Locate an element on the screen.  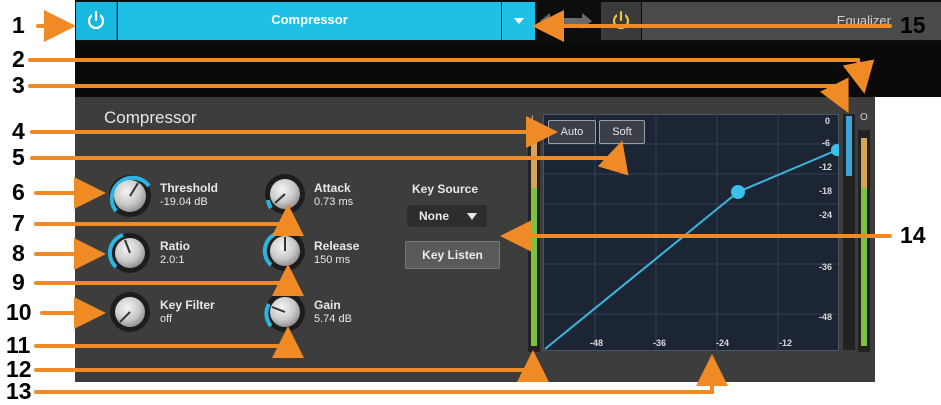
callout-10: 10 is located at coordinates (19, 312).